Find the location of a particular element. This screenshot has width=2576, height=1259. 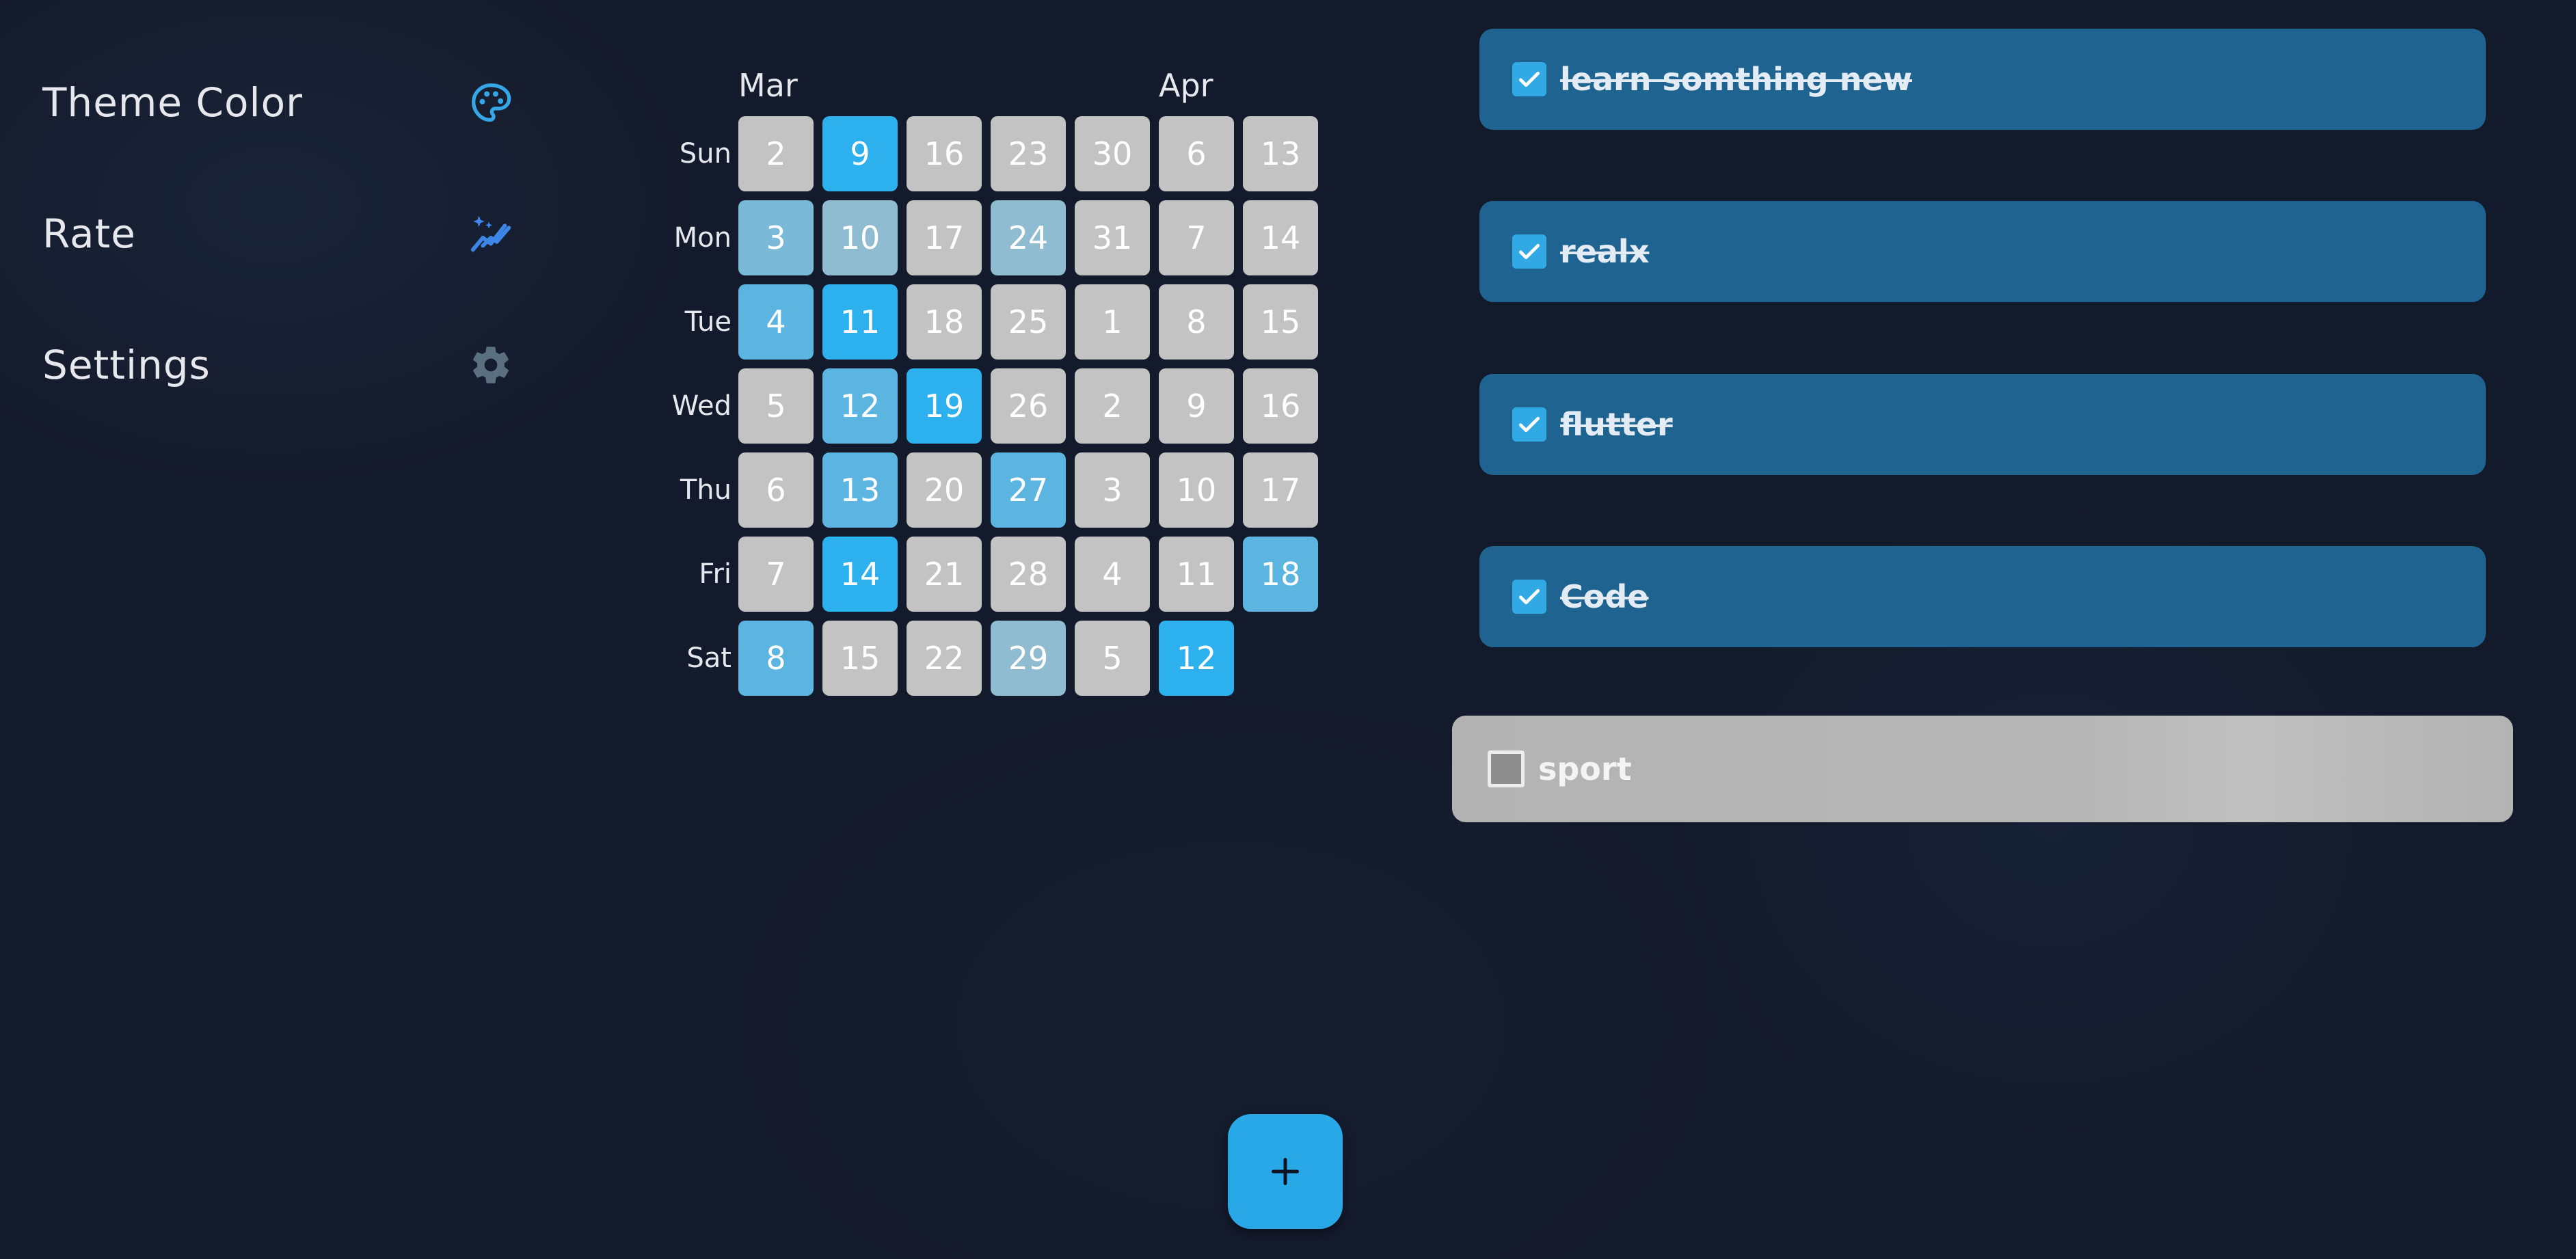

menu-item-settings: Settings is located at coordinates (281, 365).